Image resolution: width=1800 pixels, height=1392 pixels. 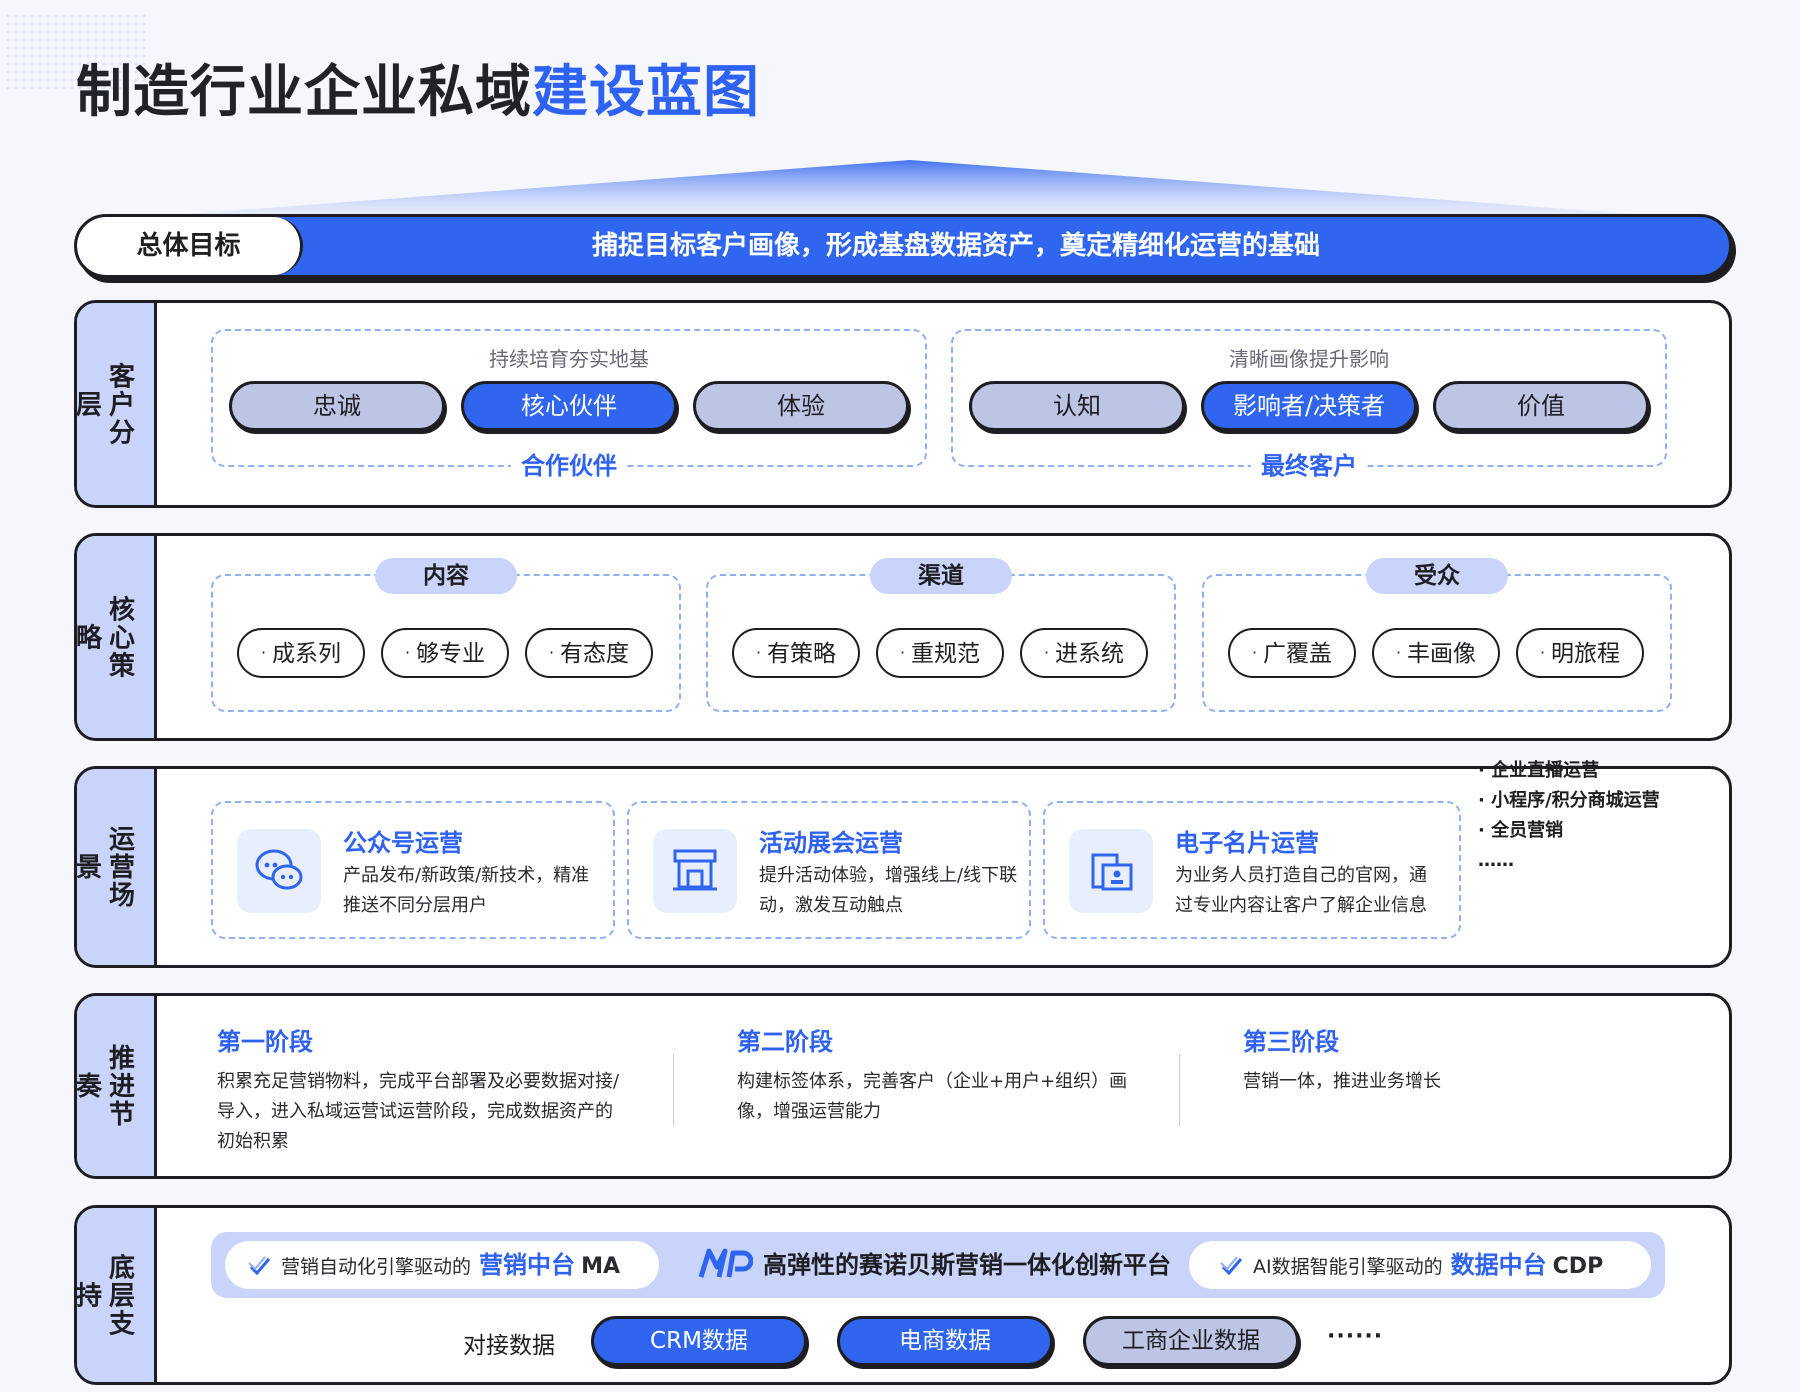 I want to click on end-customer-group: 清晰画像提升影响 认知 影响者/决策者 价值 最终客户, so click(x=1309, y=405).